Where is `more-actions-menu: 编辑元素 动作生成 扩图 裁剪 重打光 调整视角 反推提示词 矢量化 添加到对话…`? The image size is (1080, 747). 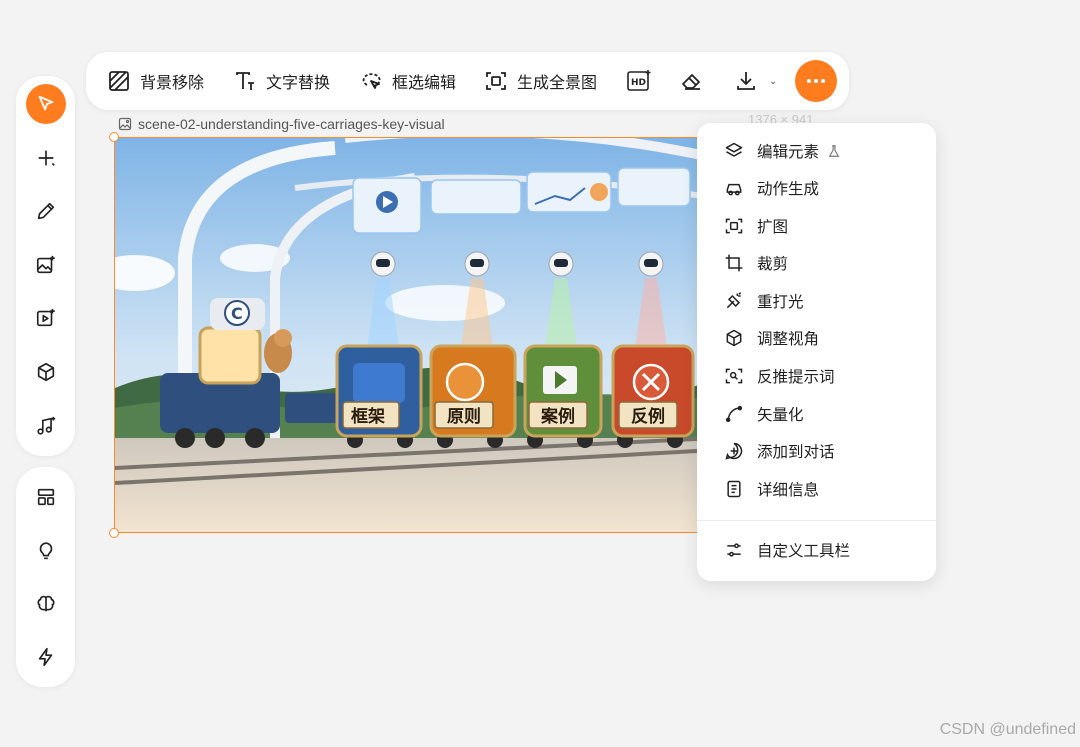
more-actions-menu: 编辑元素 动作生成 扩图 裁剪 重打光 调整视角 反推提示词 矢量化 添加到对话… is located at coordinates (816, 352).